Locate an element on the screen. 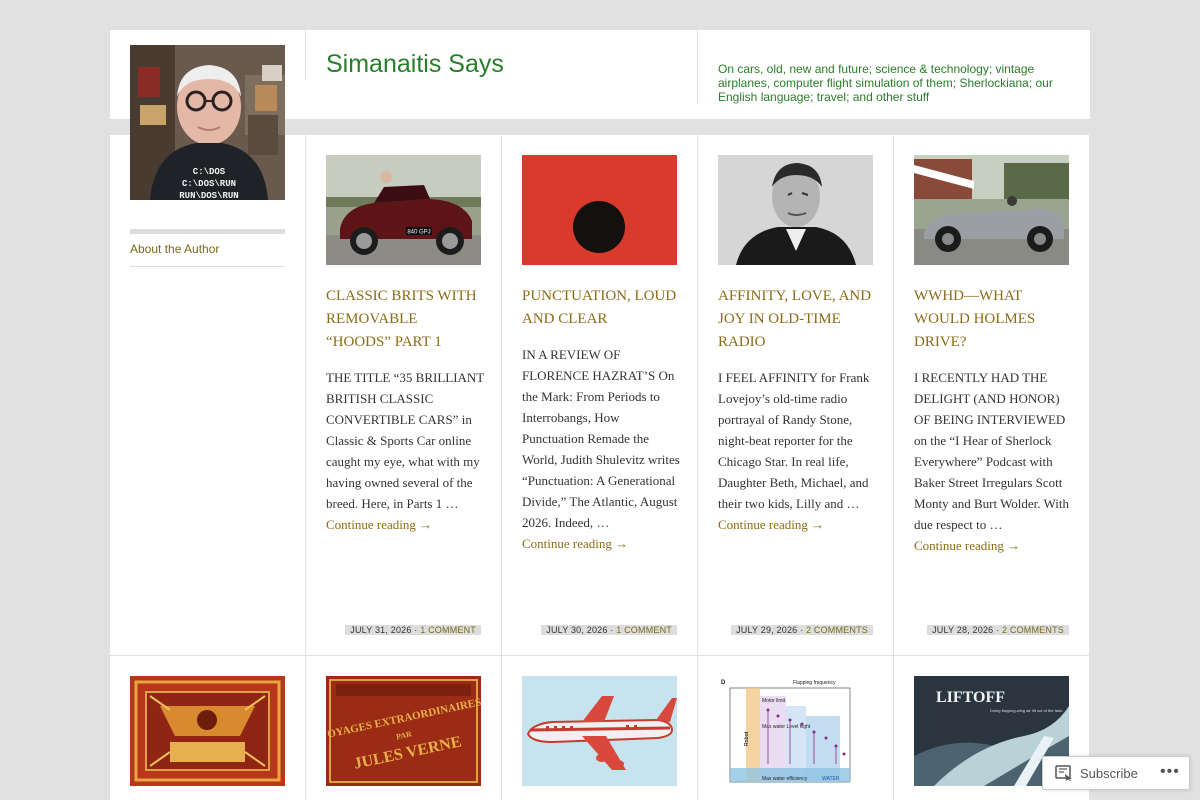 This screenshot has width=1200, height=800. shirt-text-line: RUN\DOS\RUN is located at coordinates (208, 195).